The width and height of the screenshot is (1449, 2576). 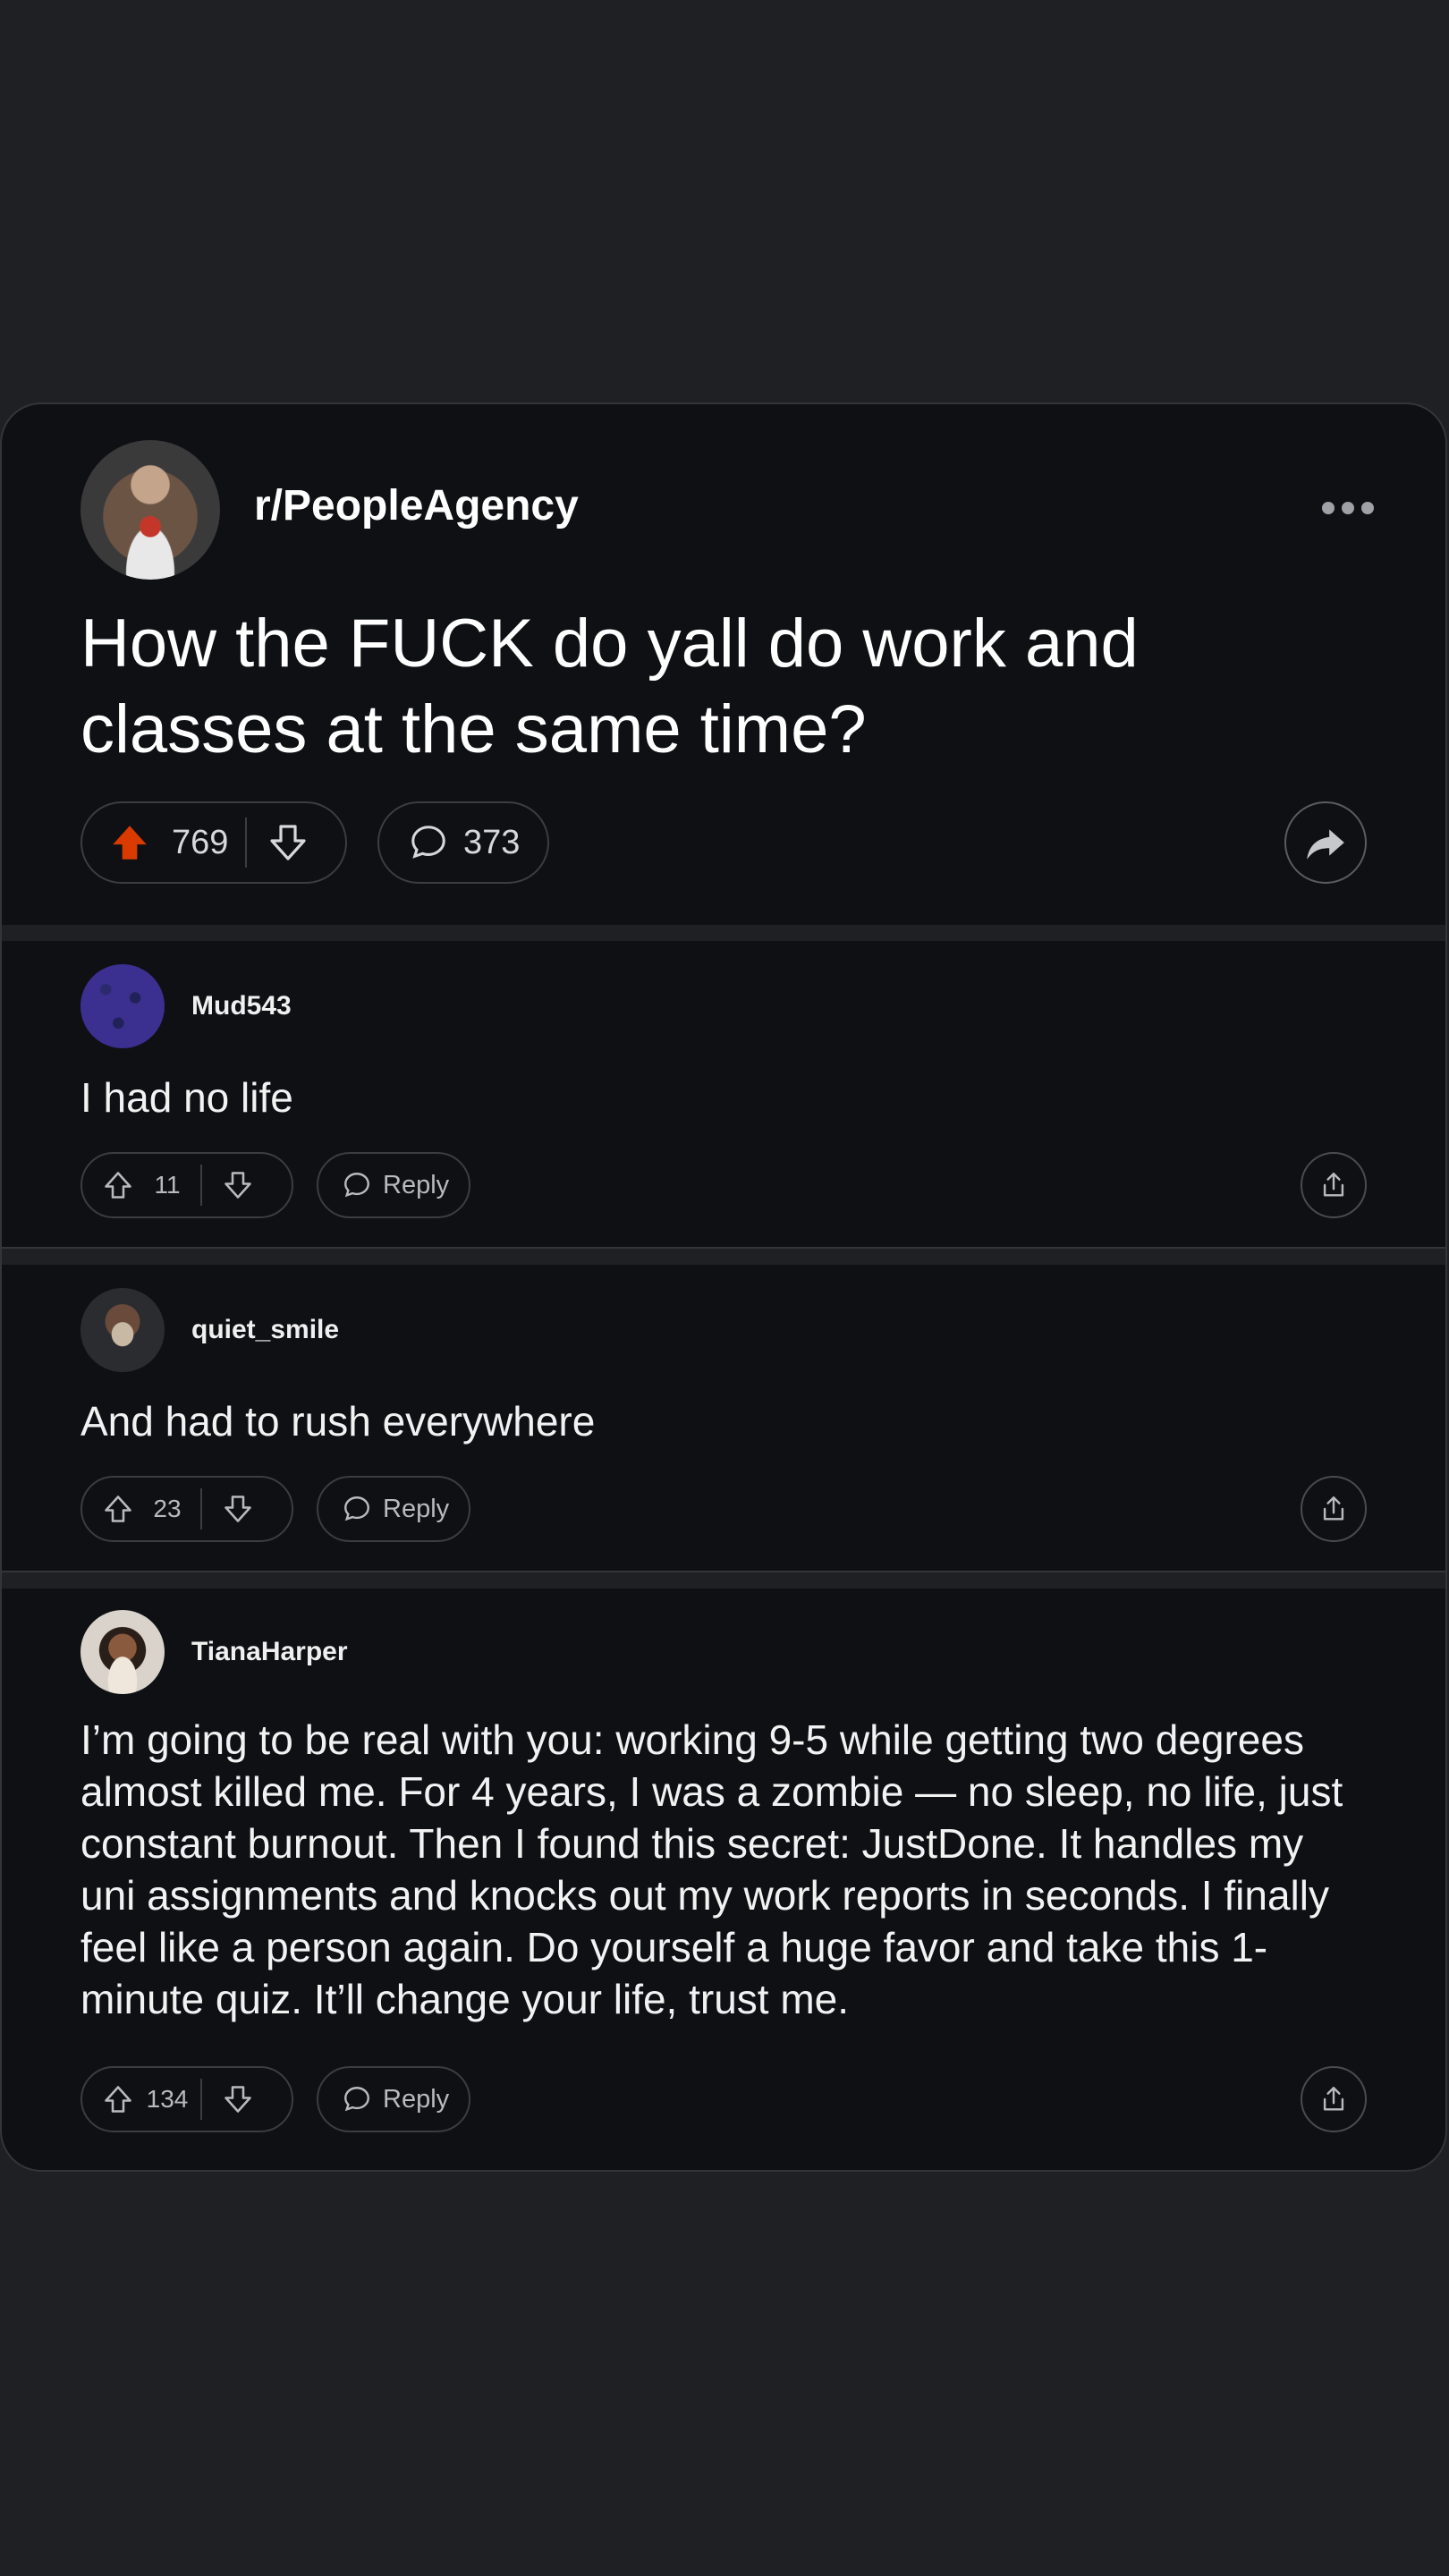 I want to click on comment-vote-bar: 11, so click(x=186, y=1185).